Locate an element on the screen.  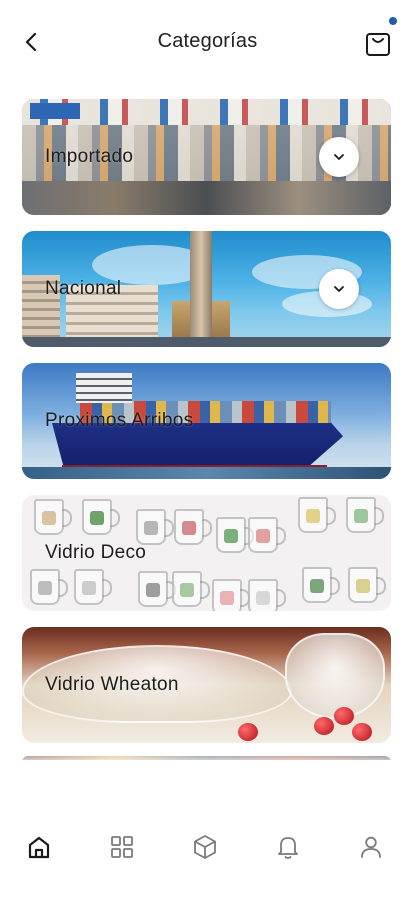
category-card-importado: Importado is located at coordinates (206, 157).